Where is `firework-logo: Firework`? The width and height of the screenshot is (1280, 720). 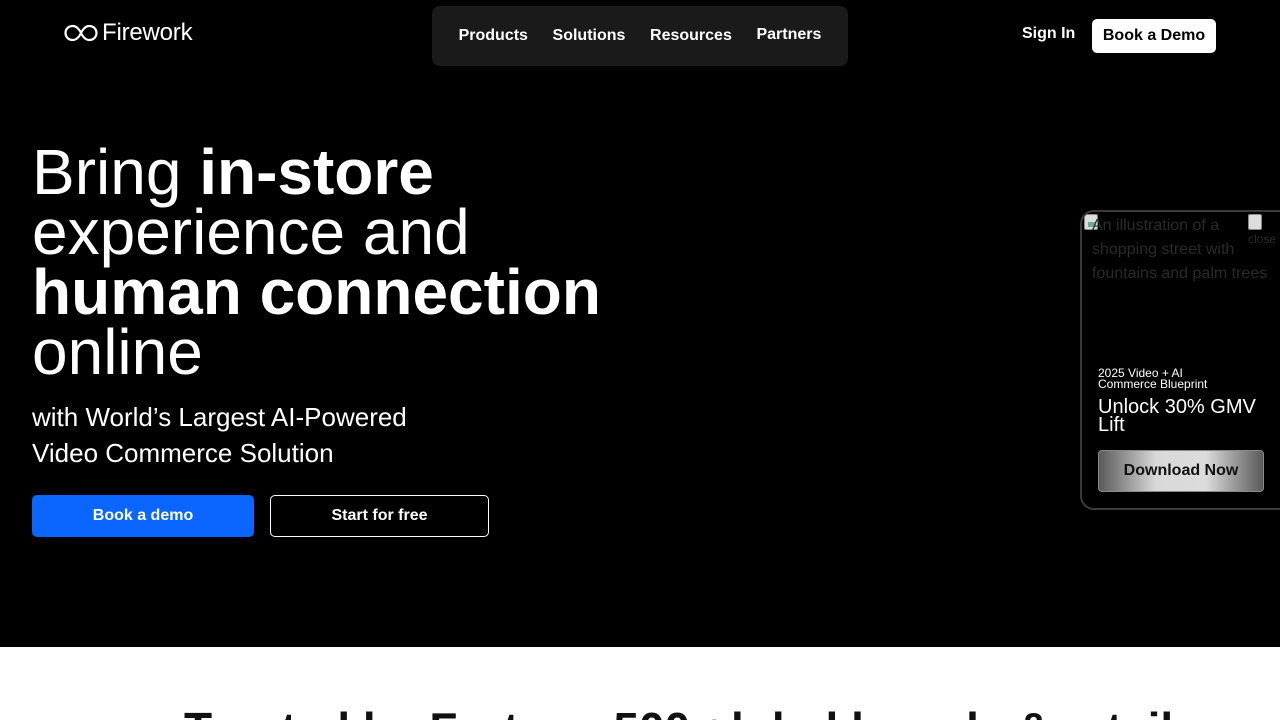
firework-logo: Firework is located at coordinates (128, 32).